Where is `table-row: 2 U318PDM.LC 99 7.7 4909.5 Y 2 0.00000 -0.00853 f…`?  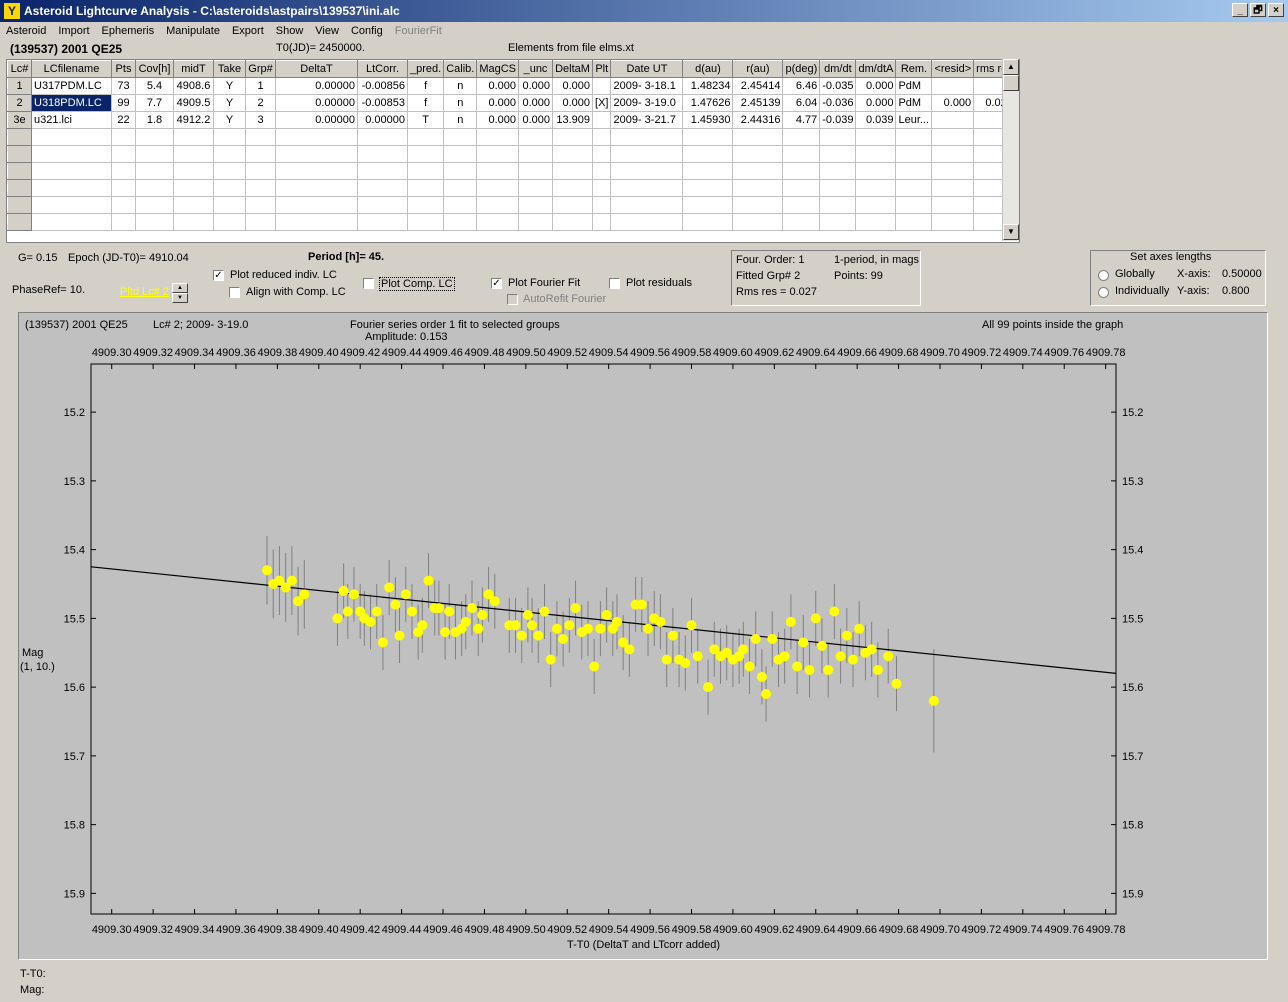 table-row: 2 U318PDM.LC 99 7.7 4909.5 Y 2 0.00000 -0.00853 f… is located at coordinates (511, 103).